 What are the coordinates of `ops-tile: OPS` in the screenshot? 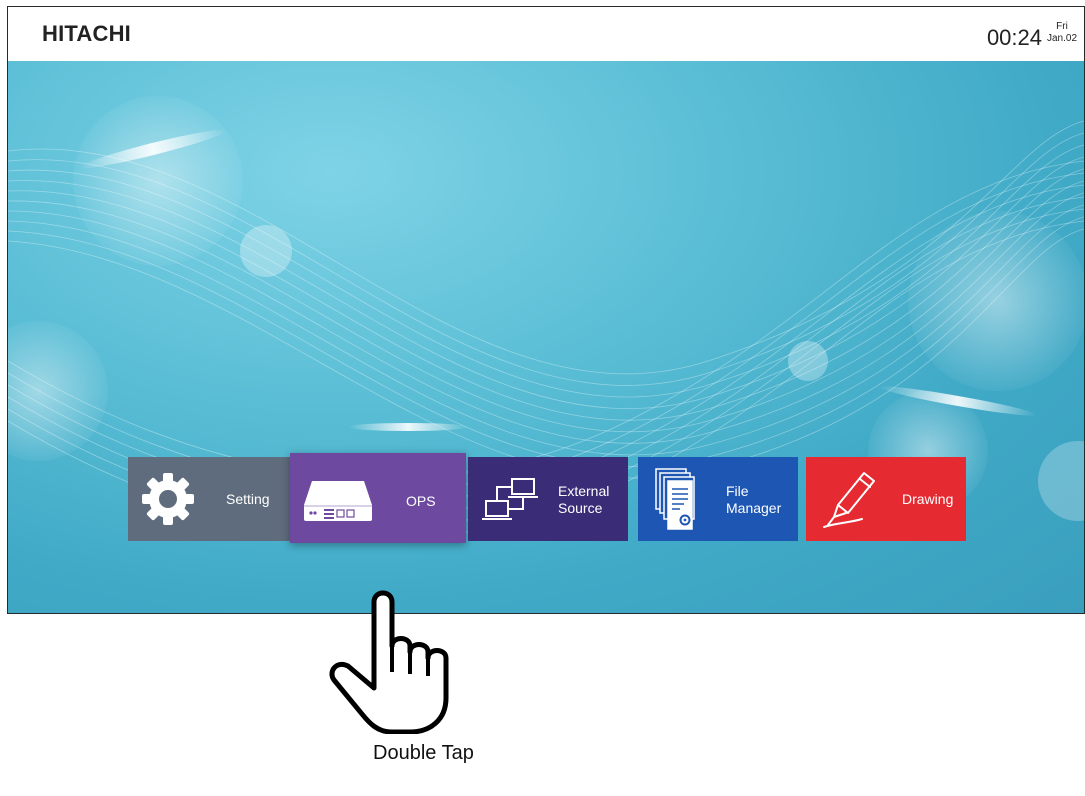 It's located at (378, 498).